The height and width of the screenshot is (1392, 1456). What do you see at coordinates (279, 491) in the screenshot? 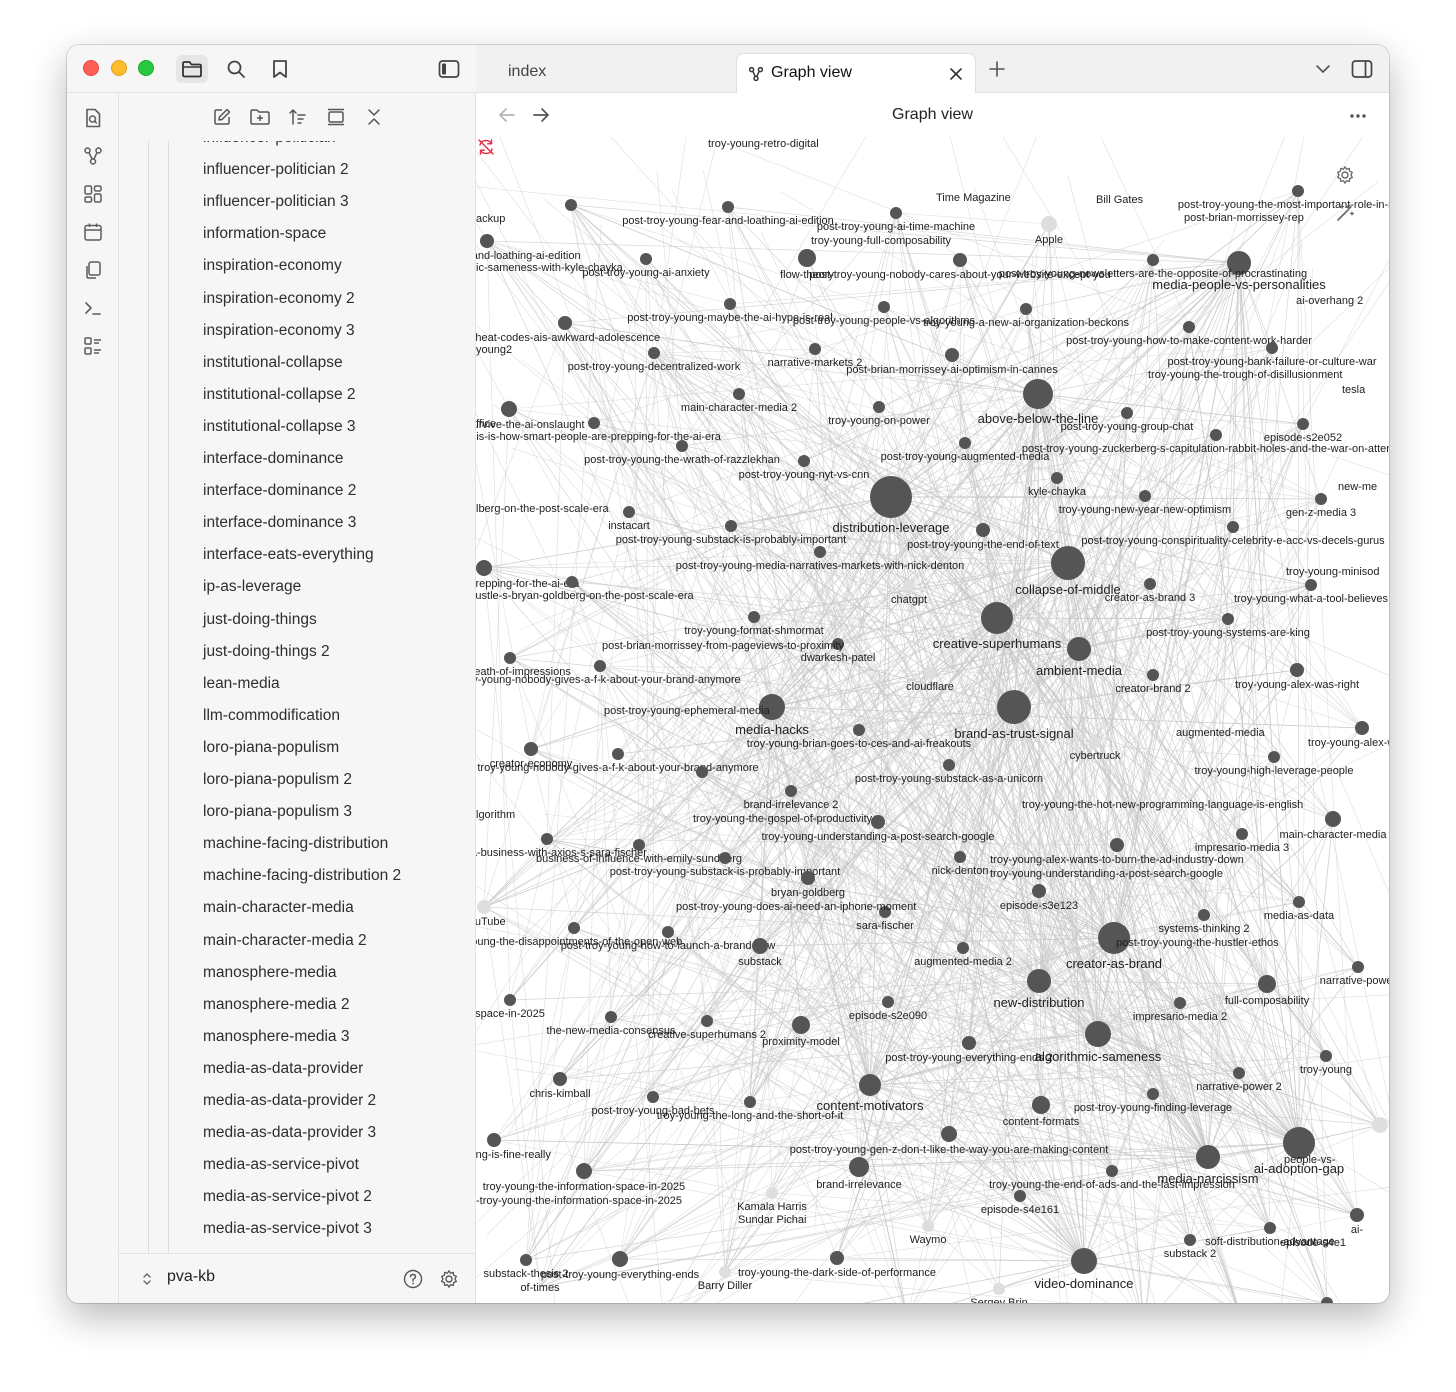
I see `file-tree-item: interface-dominance 2` at bounding box center [279, 491].